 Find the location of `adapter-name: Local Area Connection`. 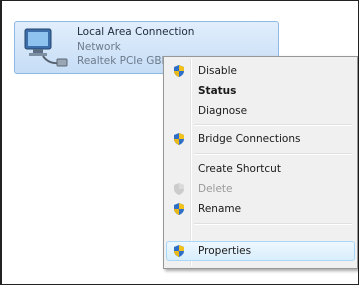

adapter-name: Local Area Connection is located at coordinates (136, 32).